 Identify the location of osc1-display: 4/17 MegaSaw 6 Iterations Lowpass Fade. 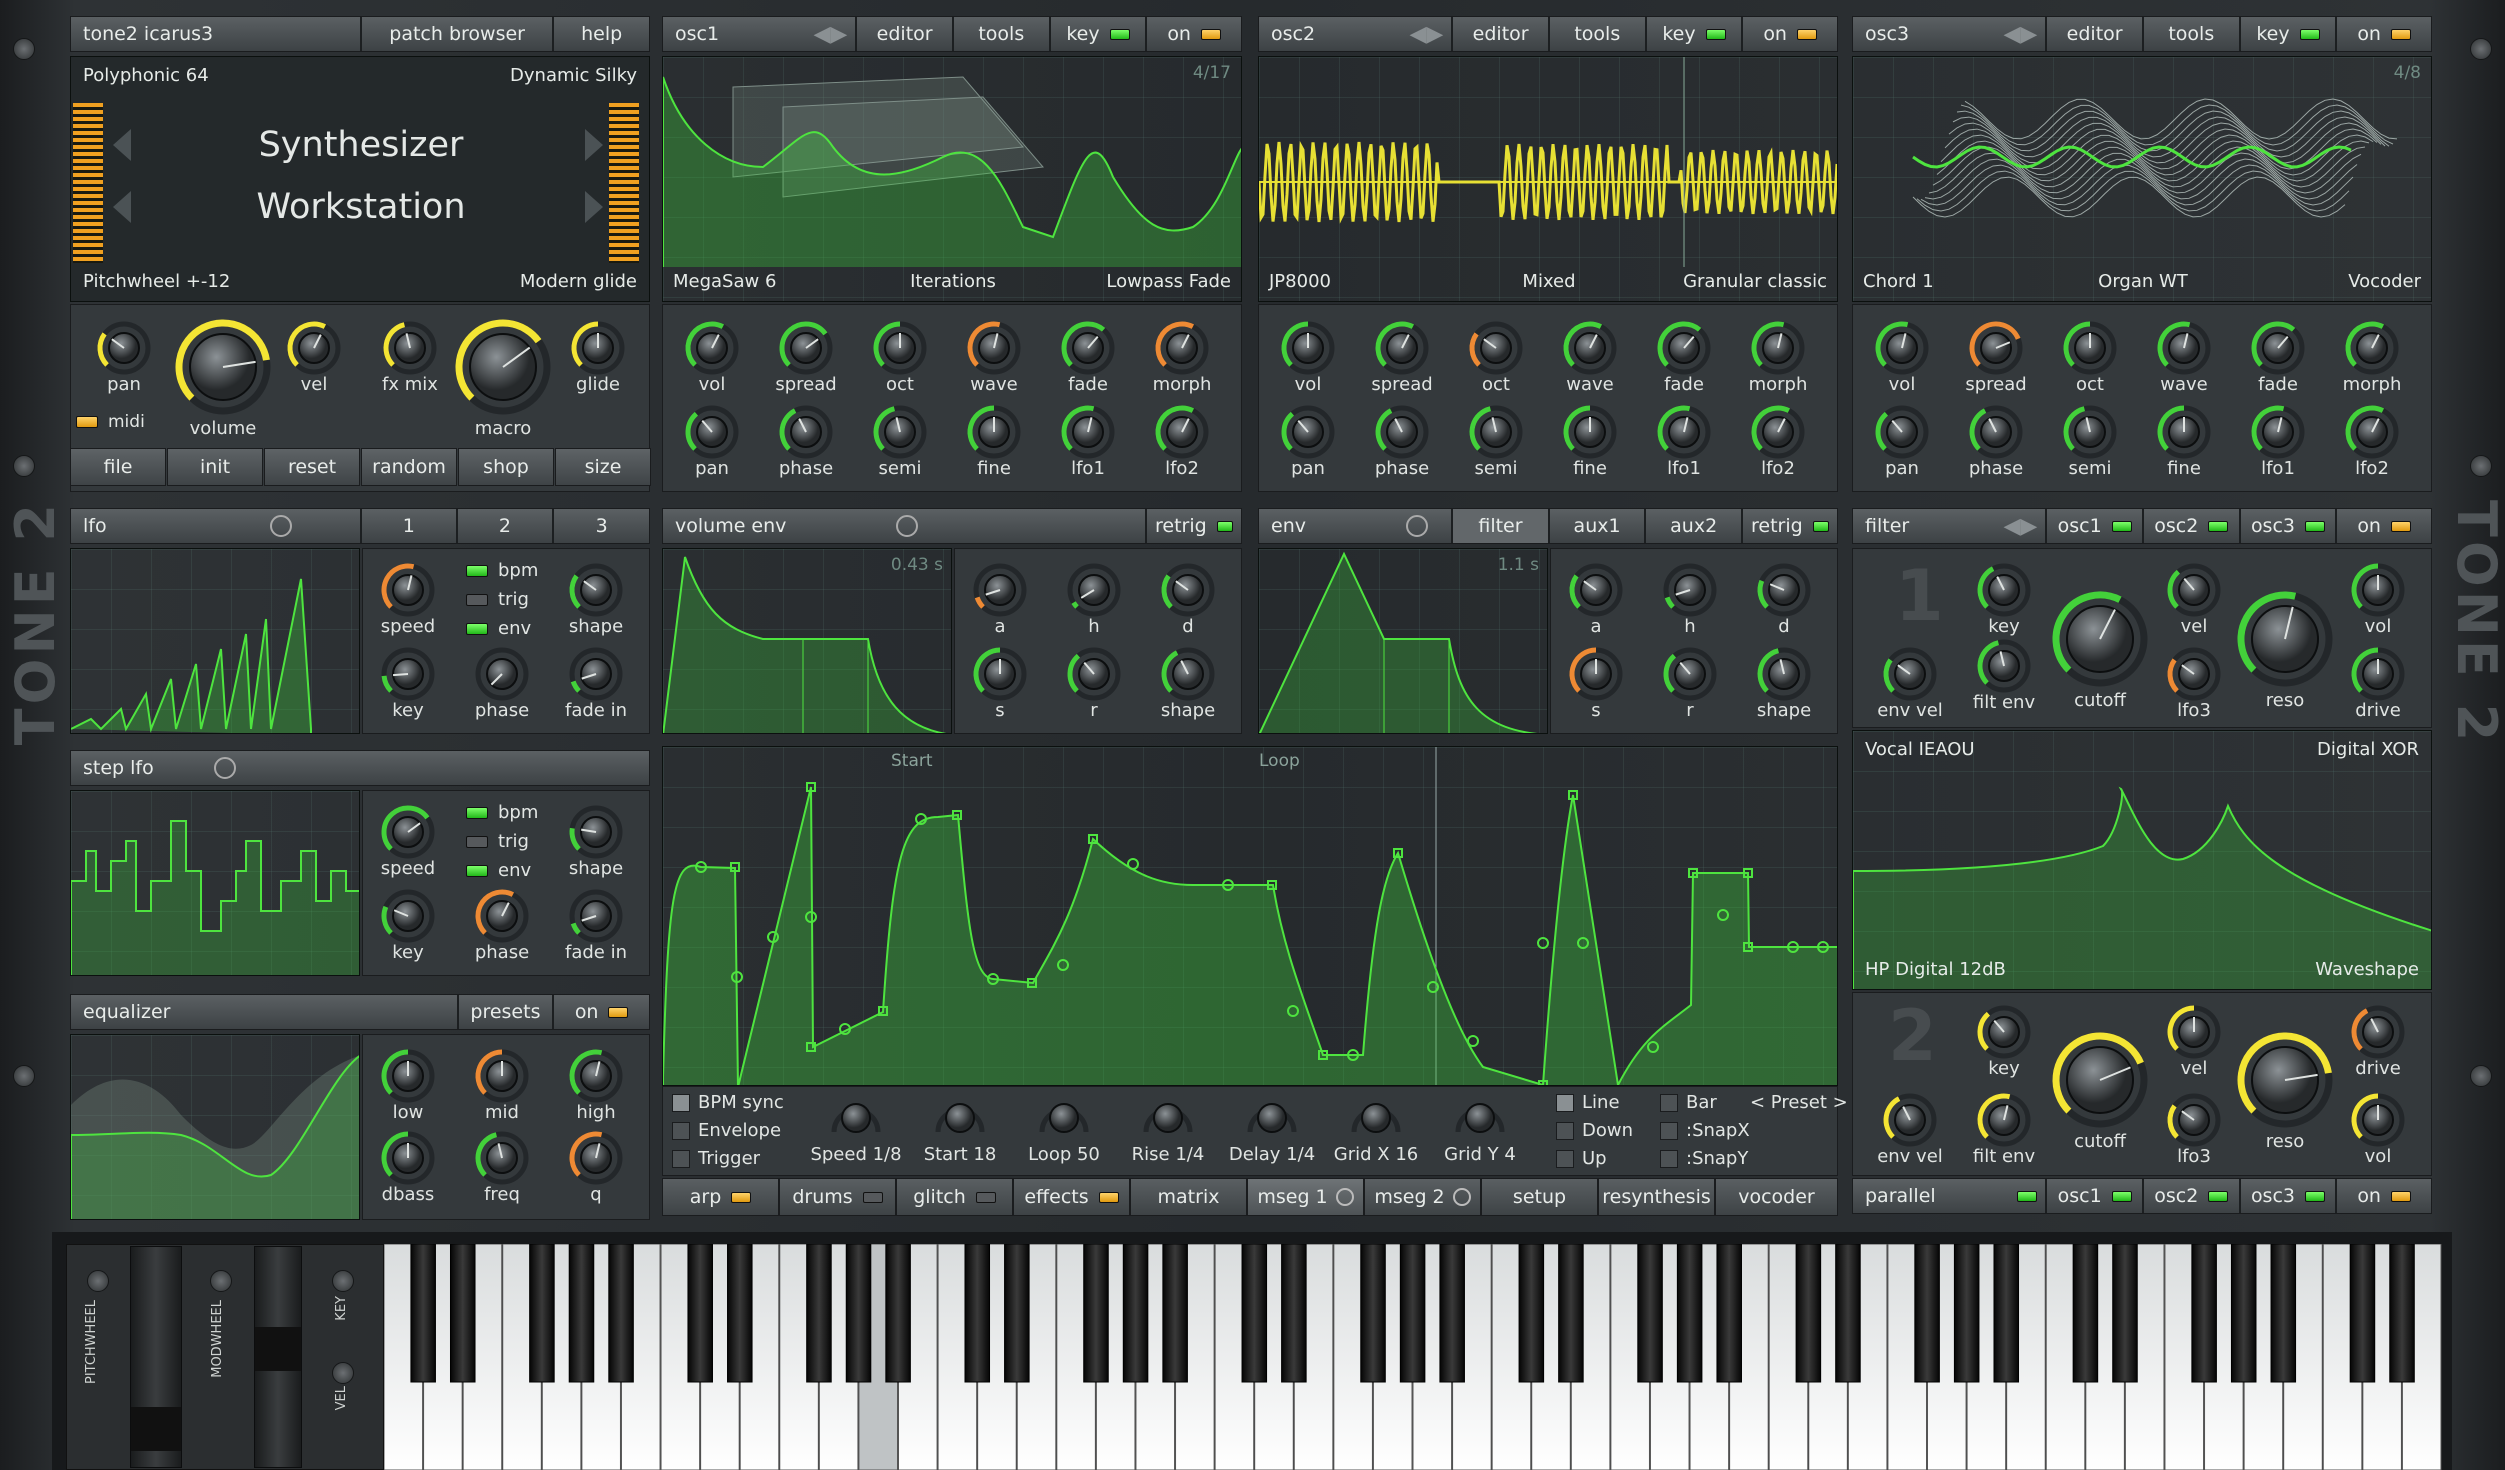
(952, 179).